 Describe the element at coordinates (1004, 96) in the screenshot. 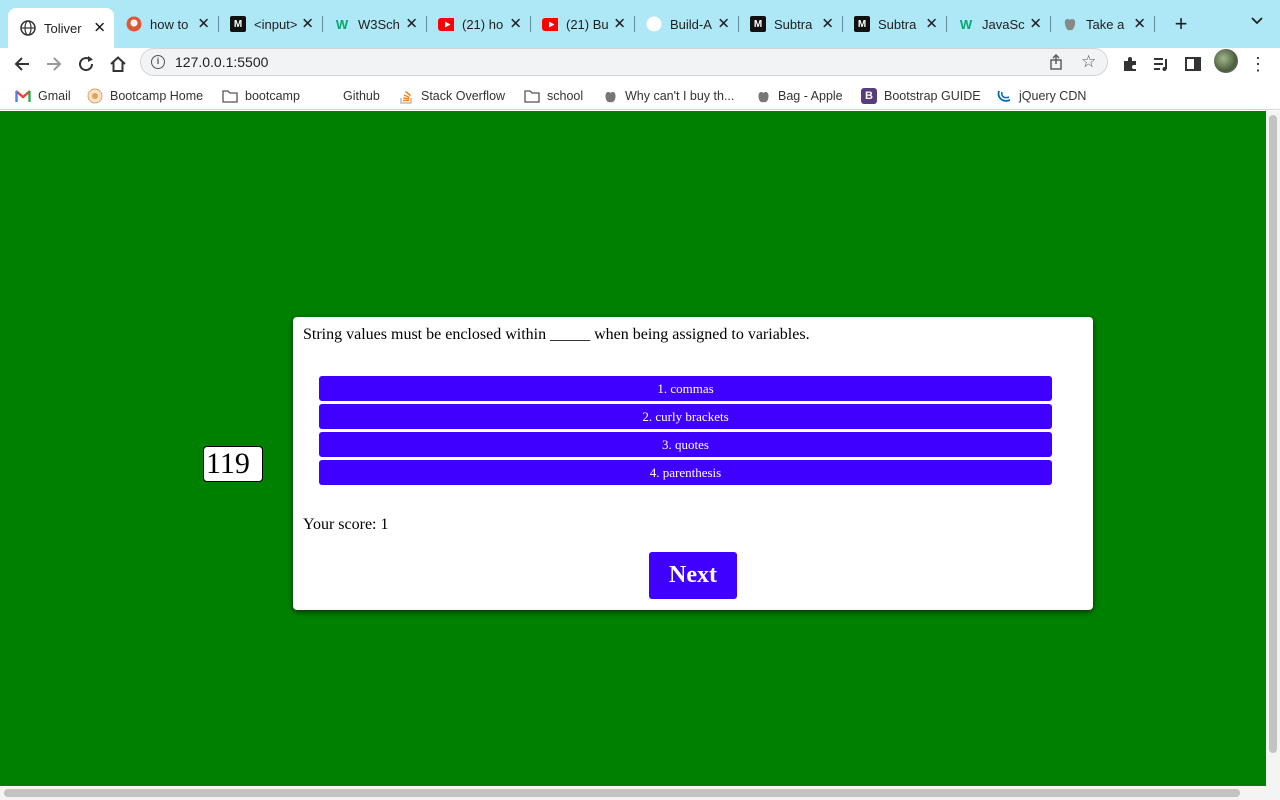

I see `jquery-icon` at that location.